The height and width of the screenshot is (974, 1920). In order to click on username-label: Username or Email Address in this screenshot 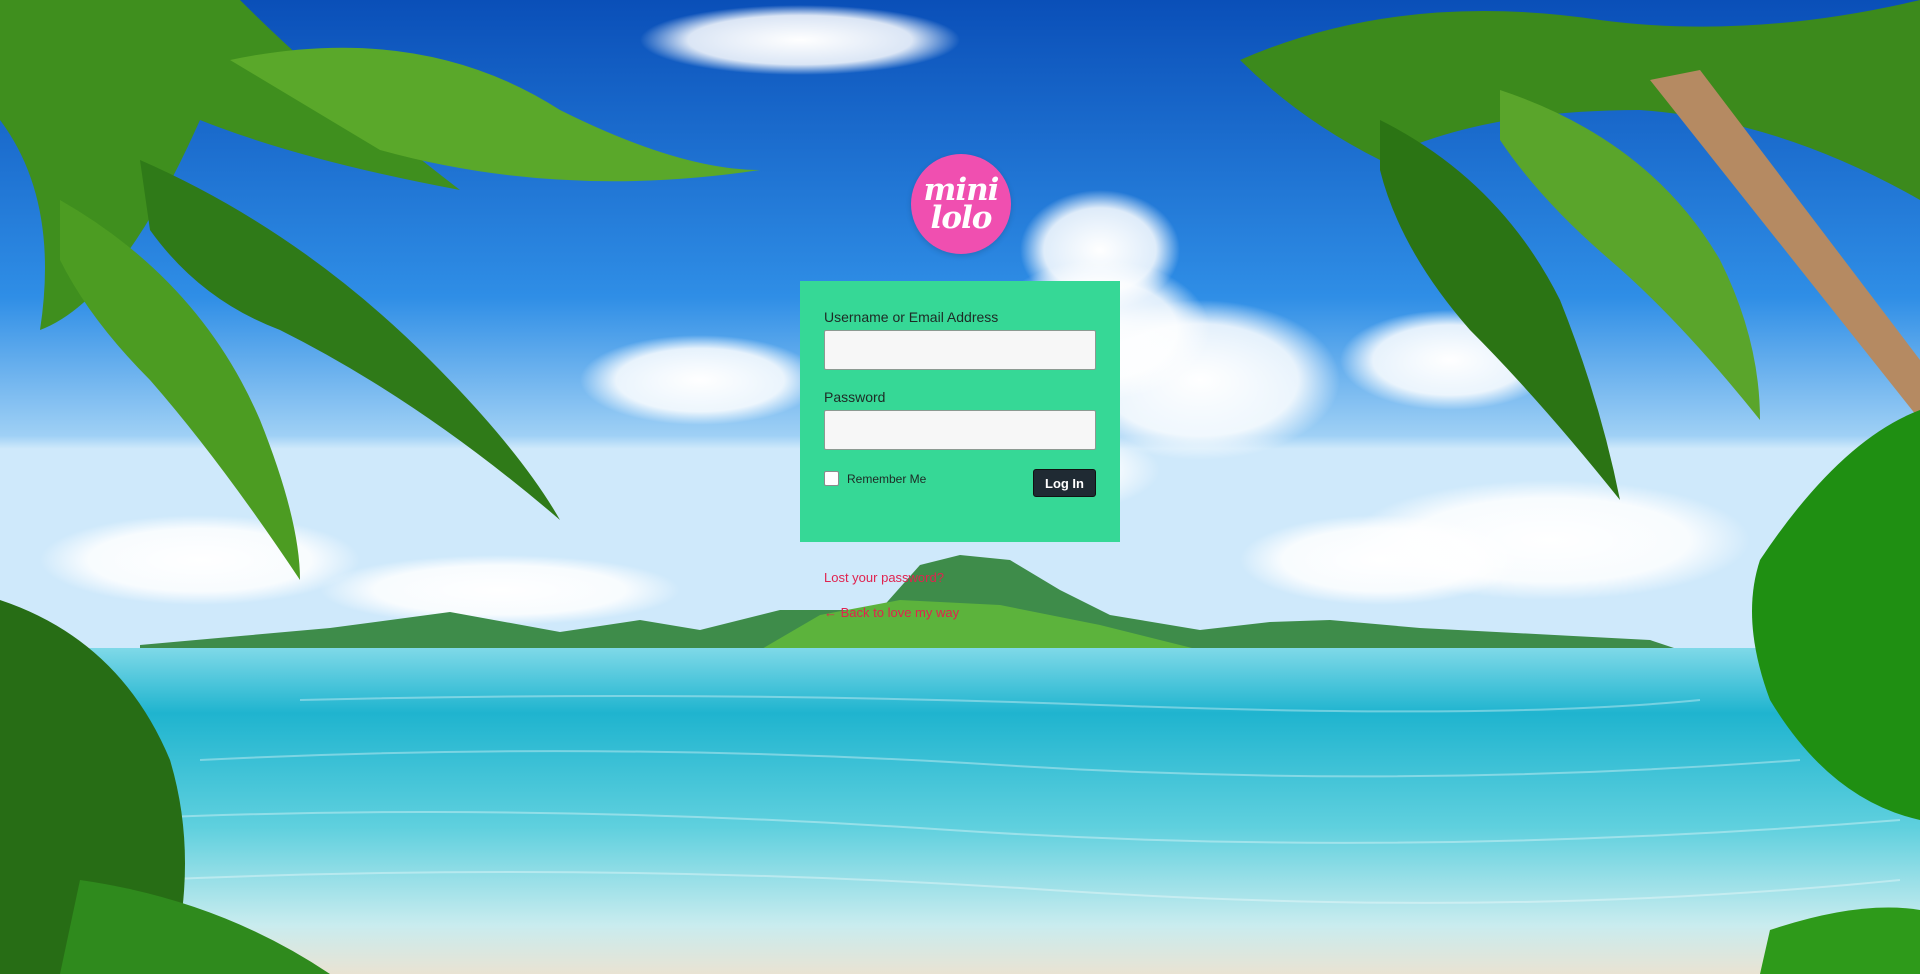, I will do `click(911, 317)`.